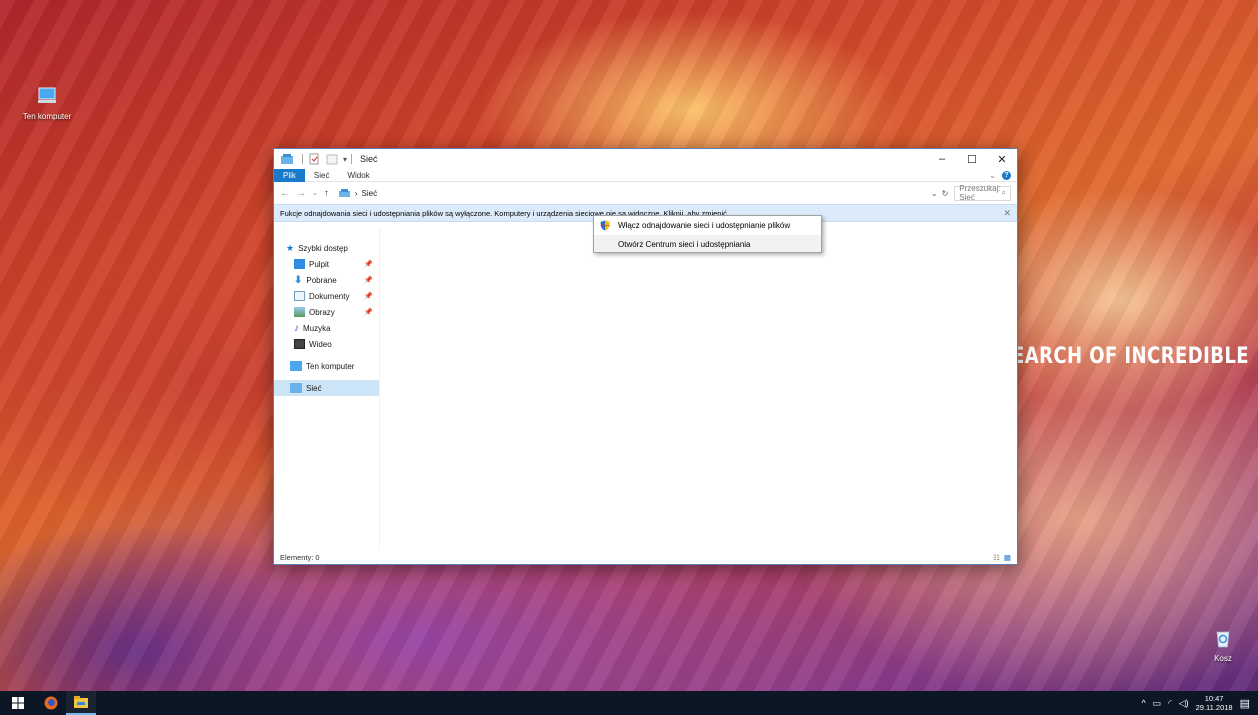 This screenshot has width=1258, height=715. Describe the element at coordinates (289, 175) in the screenshot. I see `tab-file: Plik` at that location.